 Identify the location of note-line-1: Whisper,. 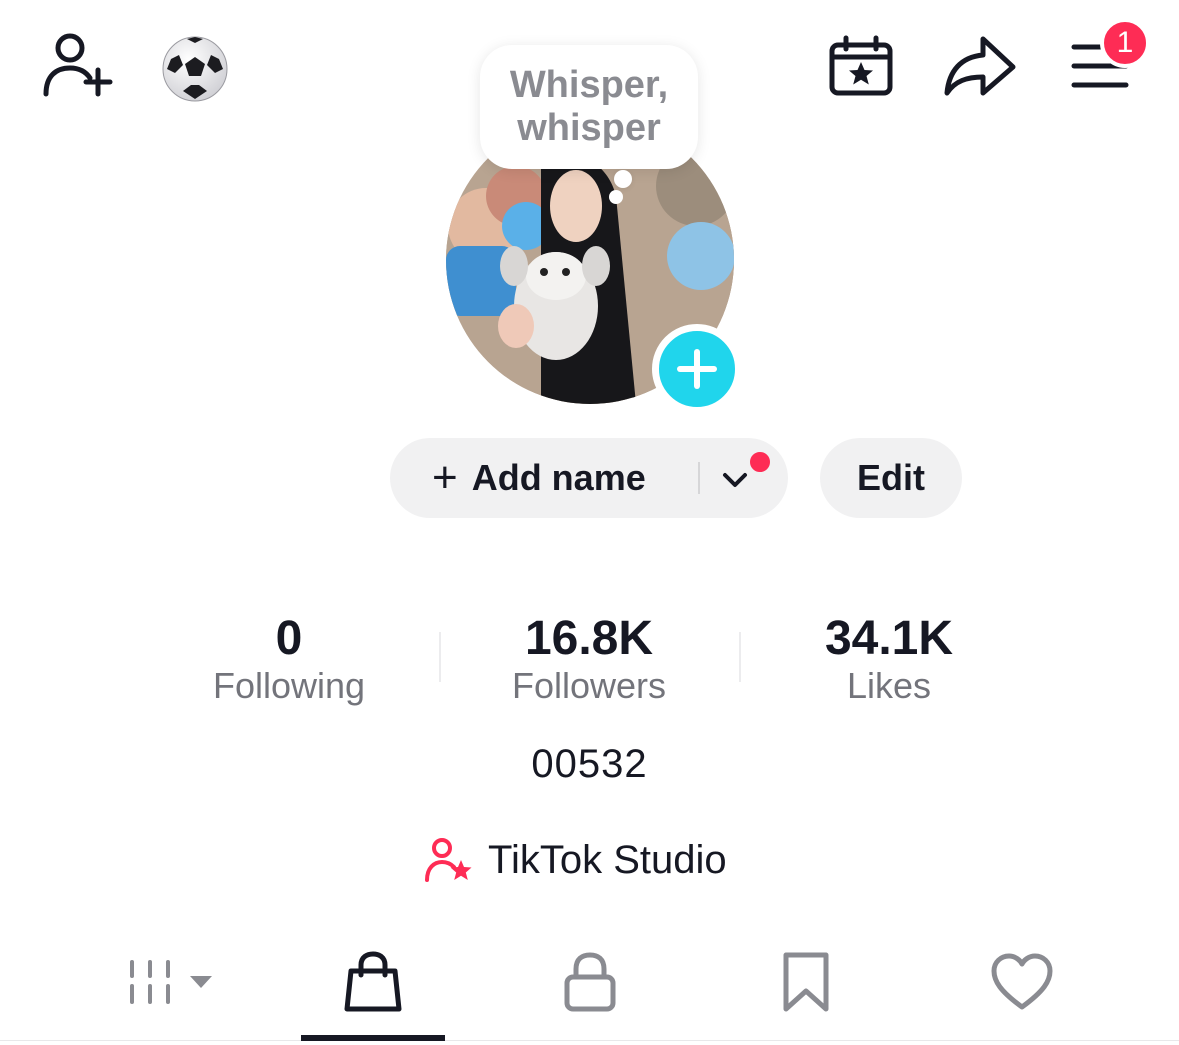
(589, 85).